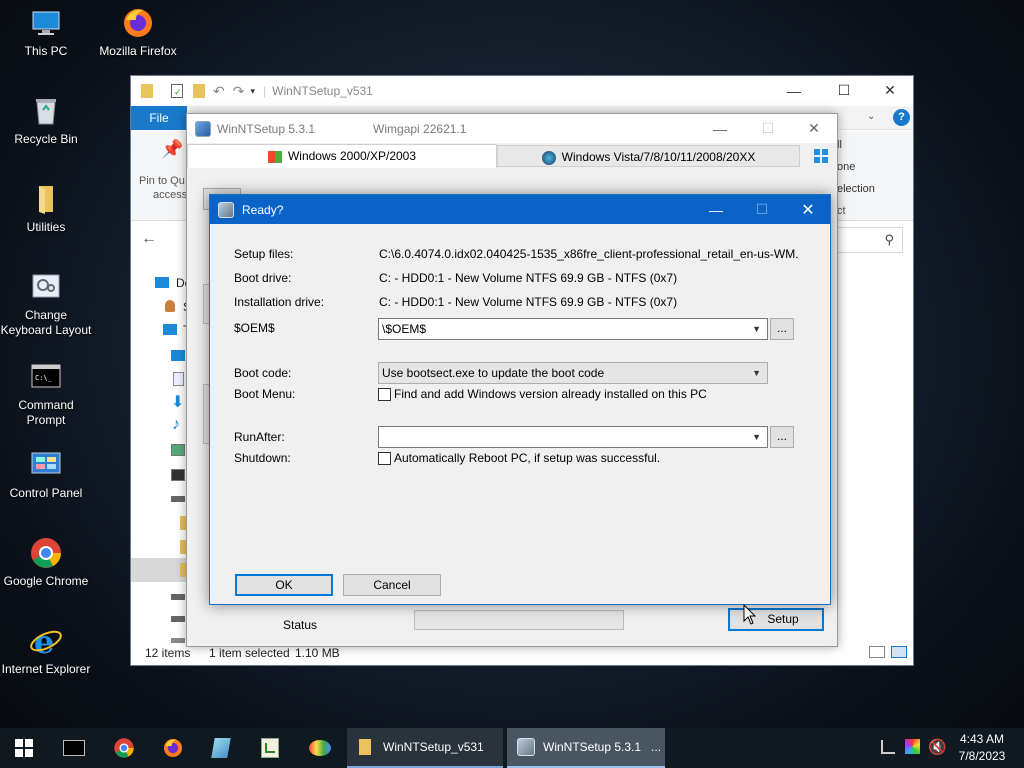 This screenshot has width=1024, height=768. Describe the element at coordinates (252, 91) in the screenshot. I see `quick-access-dropdown-icon: ▾` at that location.